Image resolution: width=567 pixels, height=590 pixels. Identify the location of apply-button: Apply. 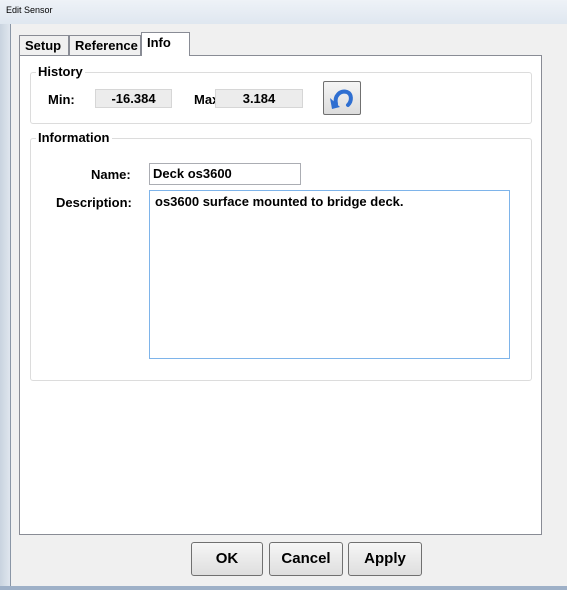
(385, 559).